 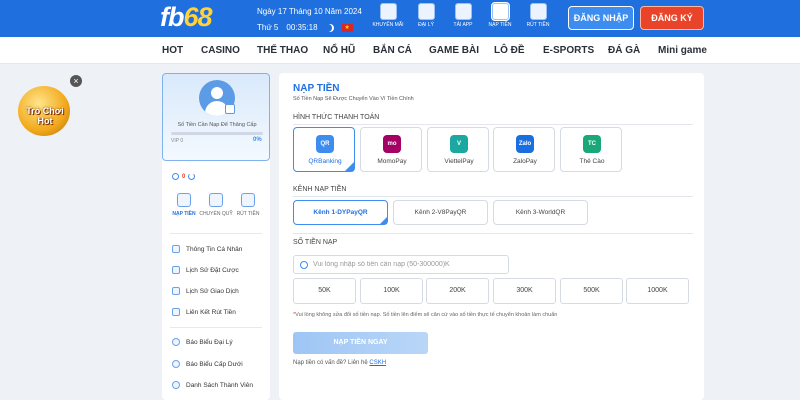 I want to click on quick-link-agent: ĐẠI LÝ, so click(x=426, y=15).